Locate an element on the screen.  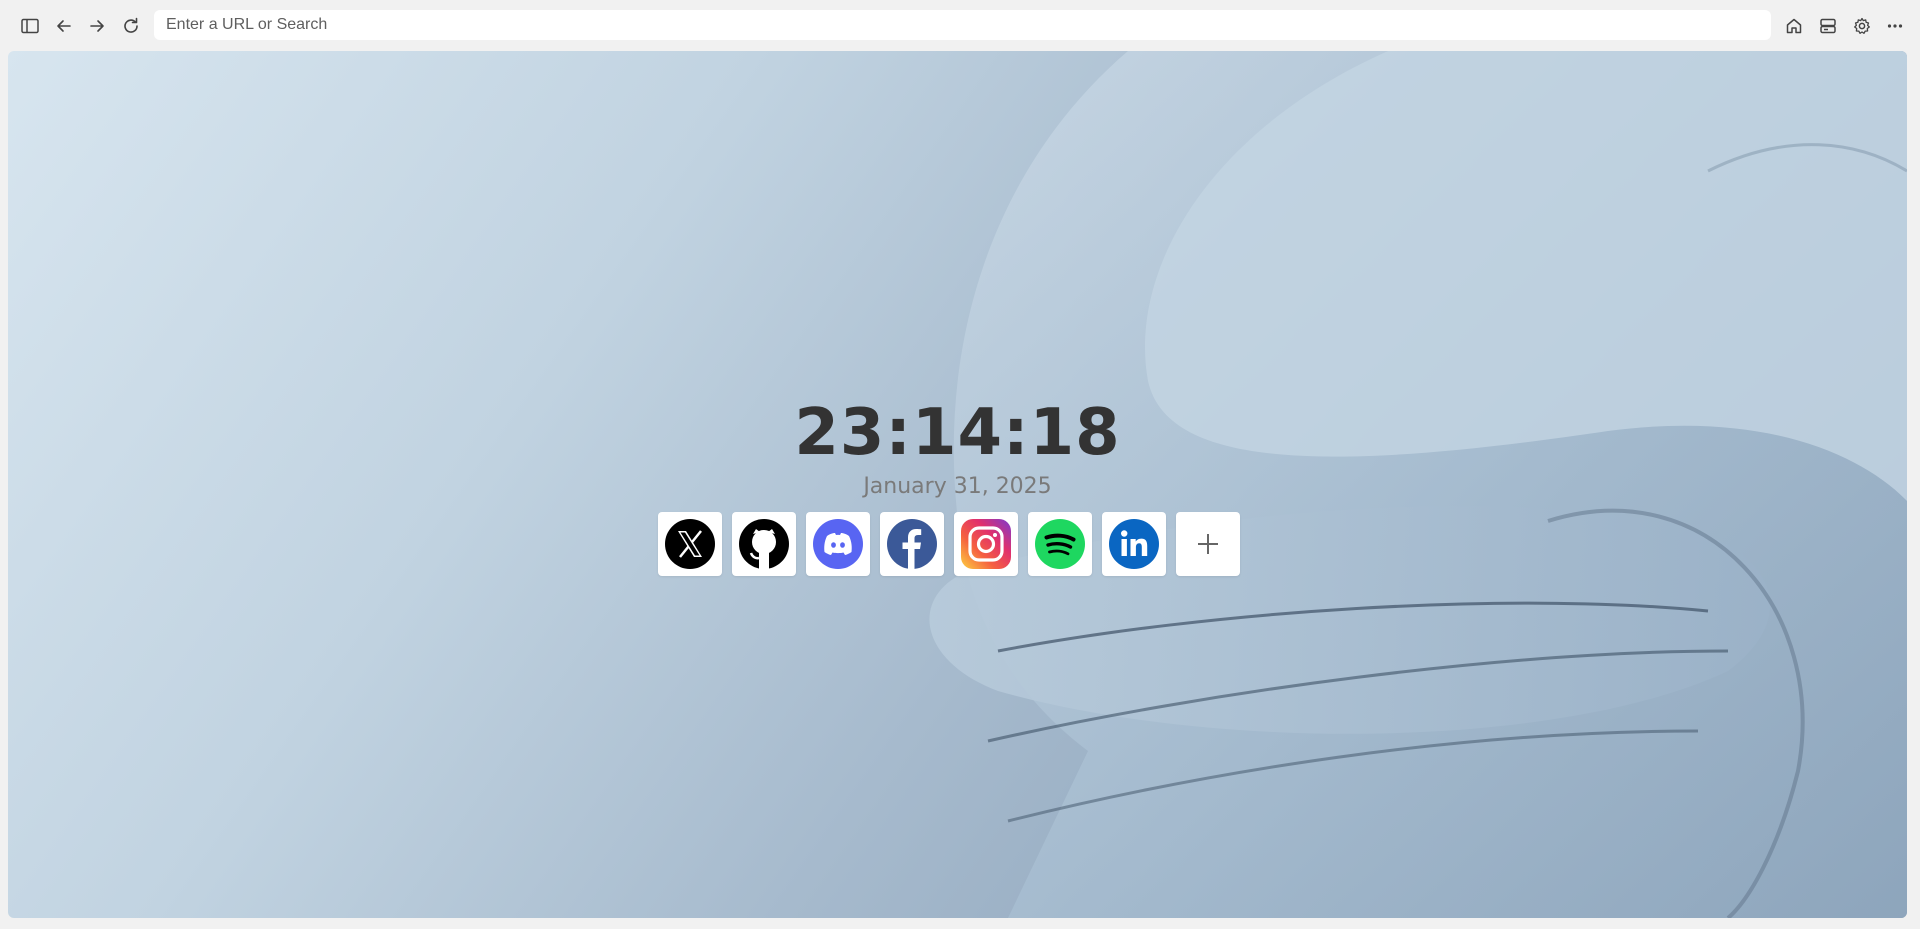
discord-icon is located at coordinates (838, 544).